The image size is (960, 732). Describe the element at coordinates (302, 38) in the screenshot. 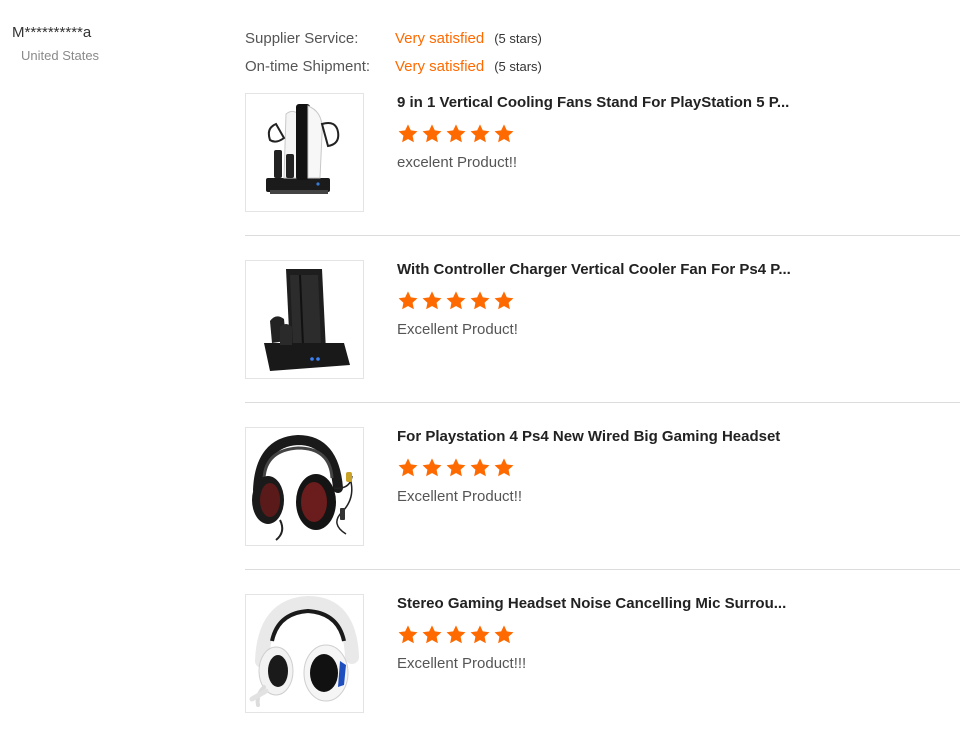

I see `rating-label: Supplier Service:` at that location.